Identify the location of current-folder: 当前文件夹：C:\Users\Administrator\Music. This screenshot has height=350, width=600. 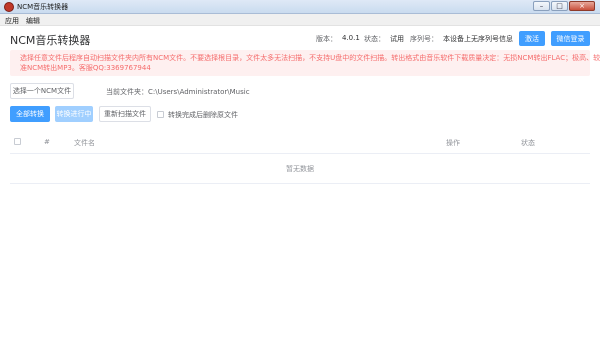
(178, 92).